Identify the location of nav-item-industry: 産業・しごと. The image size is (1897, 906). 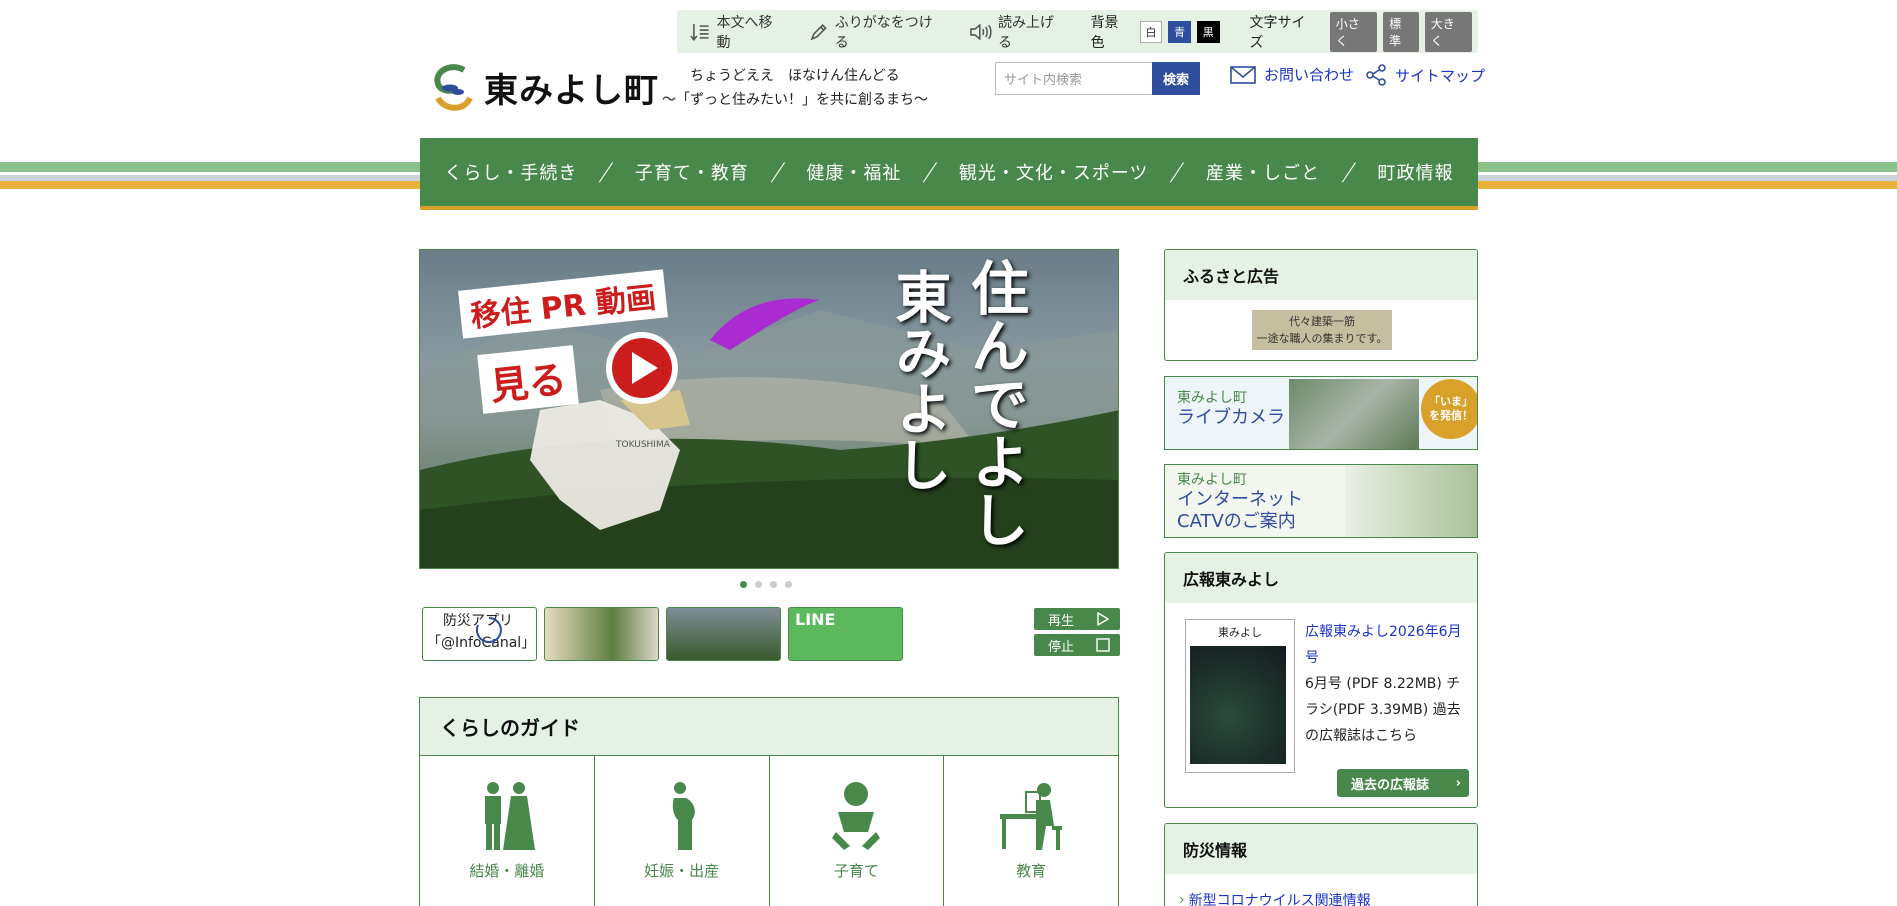
(1263, 172).